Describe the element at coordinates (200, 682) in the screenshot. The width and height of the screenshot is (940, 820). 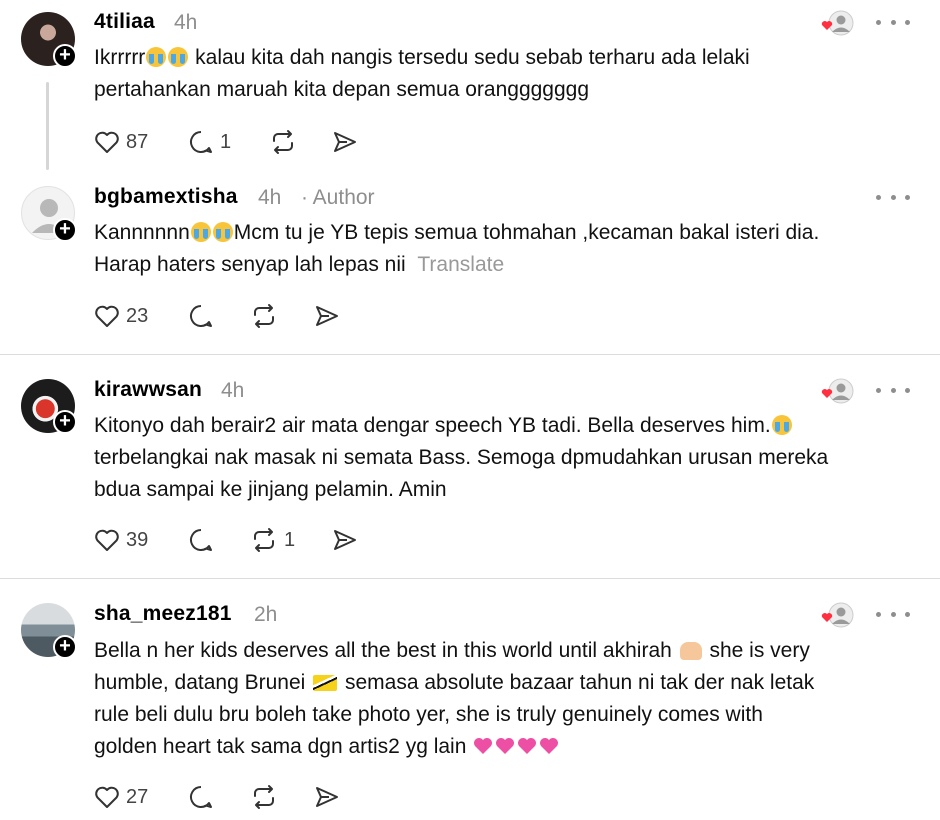
I see `text-segment: humble, datang Brunei` at that location.